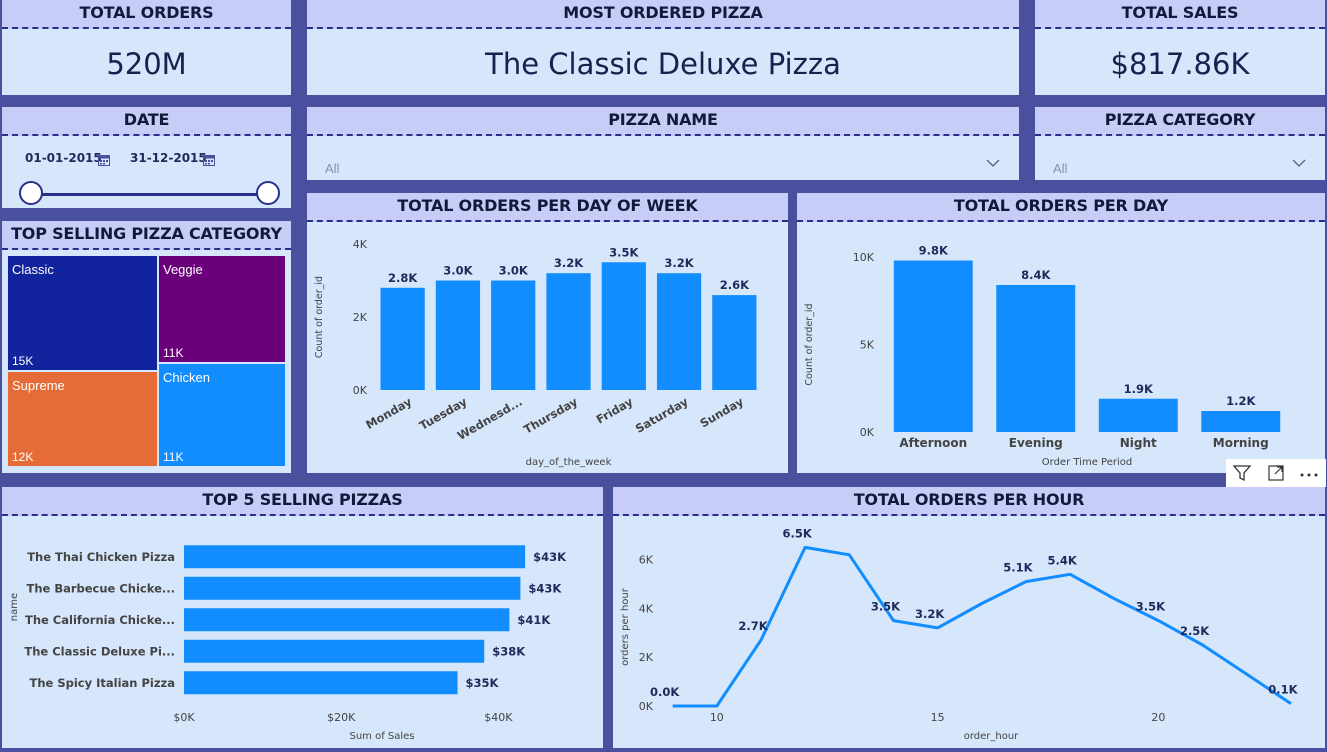 This screenshot has width=1327, height=752. Describe the element at coordinates (222, 309) in the screenshot. I see `treemap-tile-veggie: Veggie 11K` at that location.